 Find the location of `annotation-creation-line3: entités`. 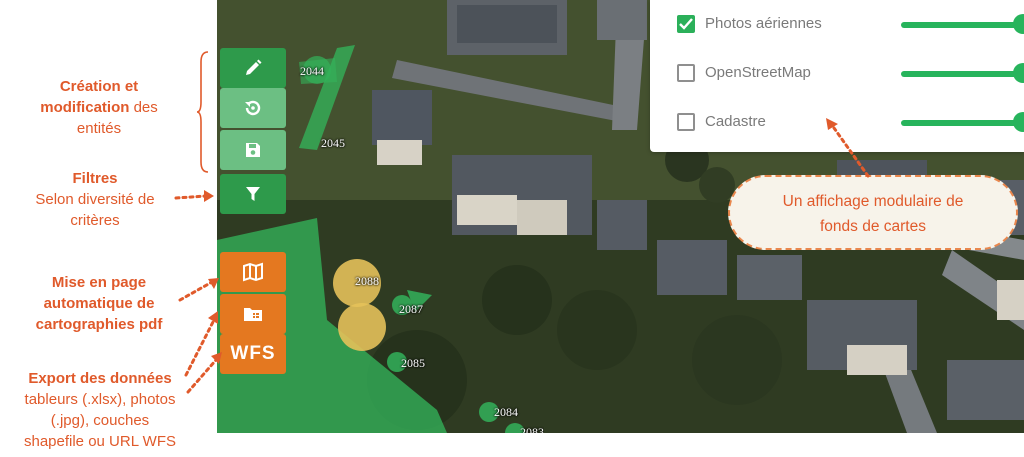

annotation-creation-line3: entités is located at coordinates (99, 128).